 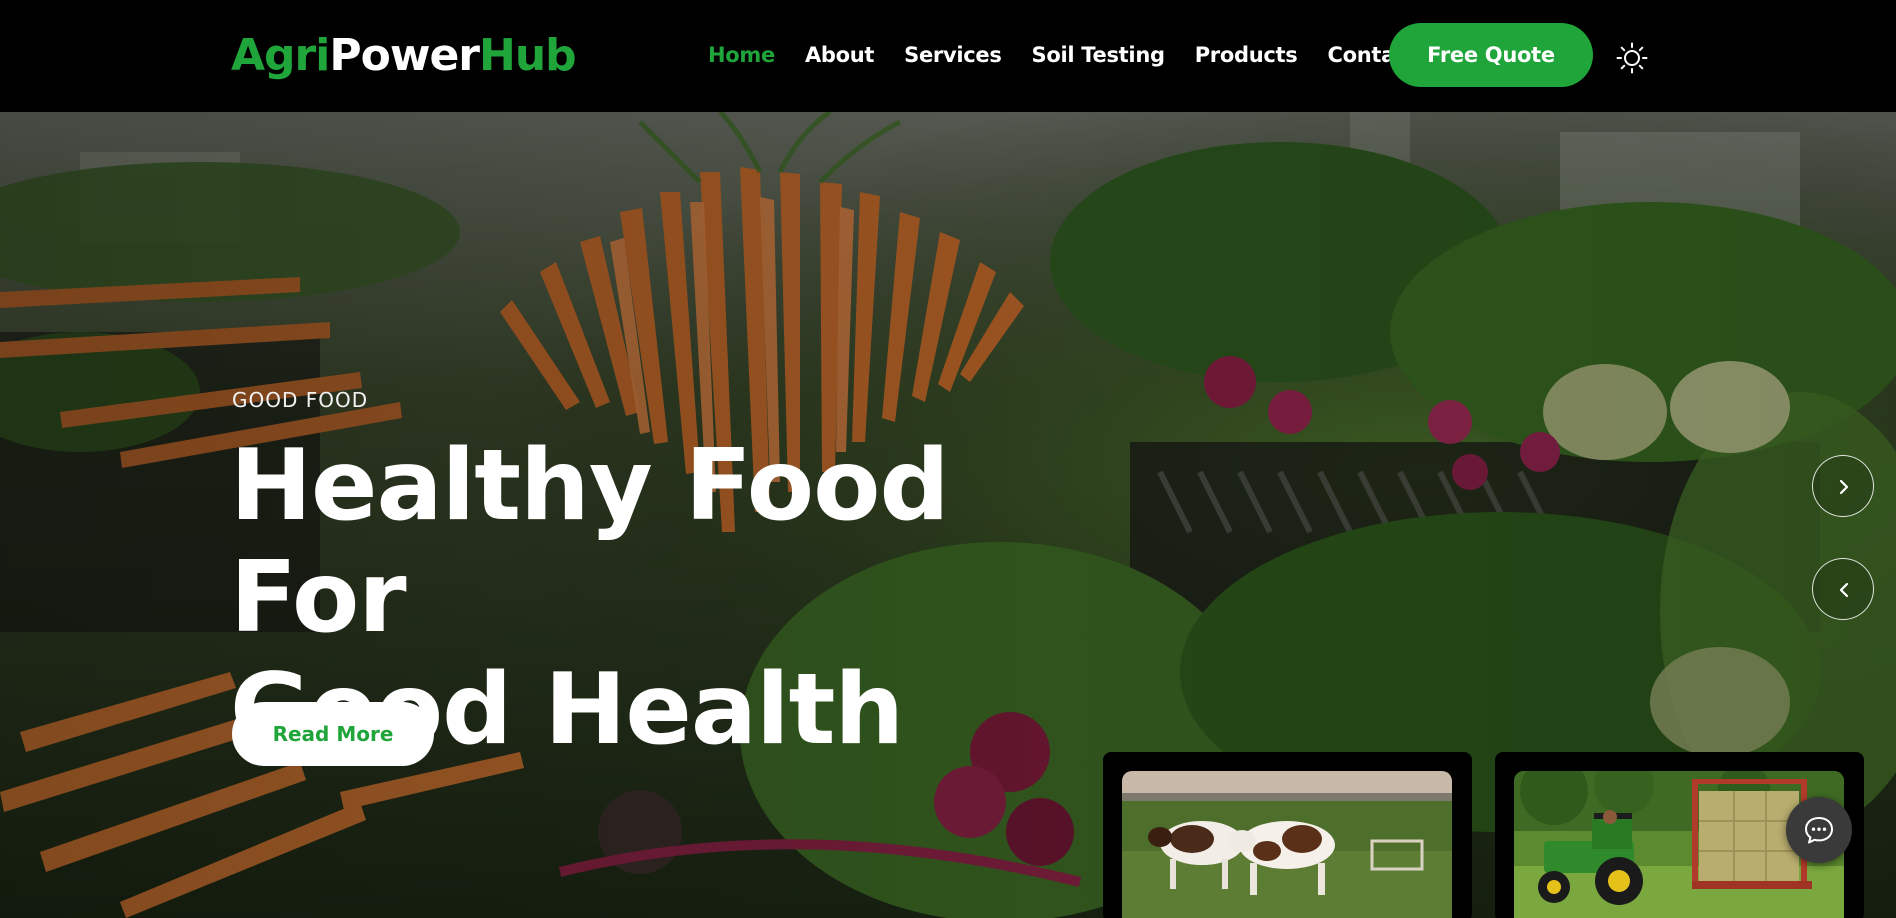 I want to click on nav-item-services: Services, so click(x=953, y=55).